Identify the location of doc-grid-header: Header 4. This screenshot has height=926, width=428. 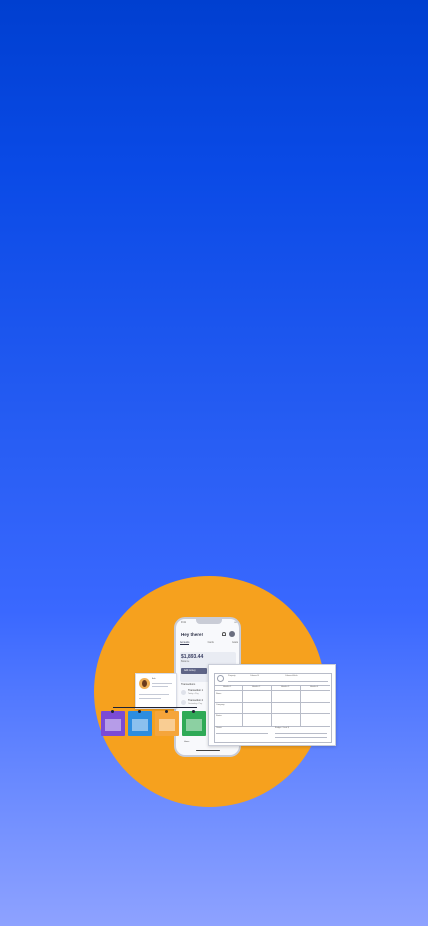
(314, 687).